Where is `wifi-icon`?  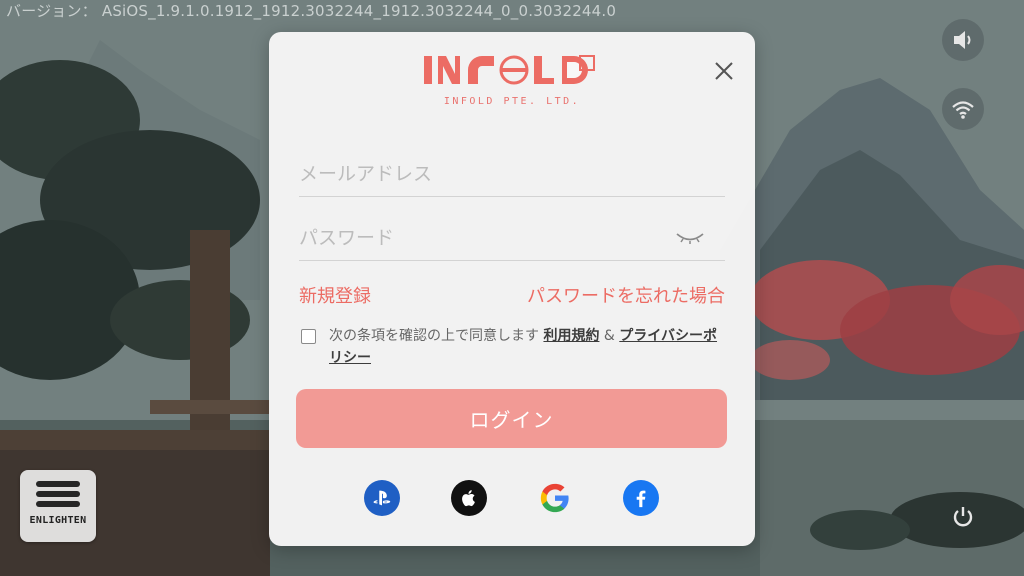
wifi-icon is located at coordinates (963, 110).